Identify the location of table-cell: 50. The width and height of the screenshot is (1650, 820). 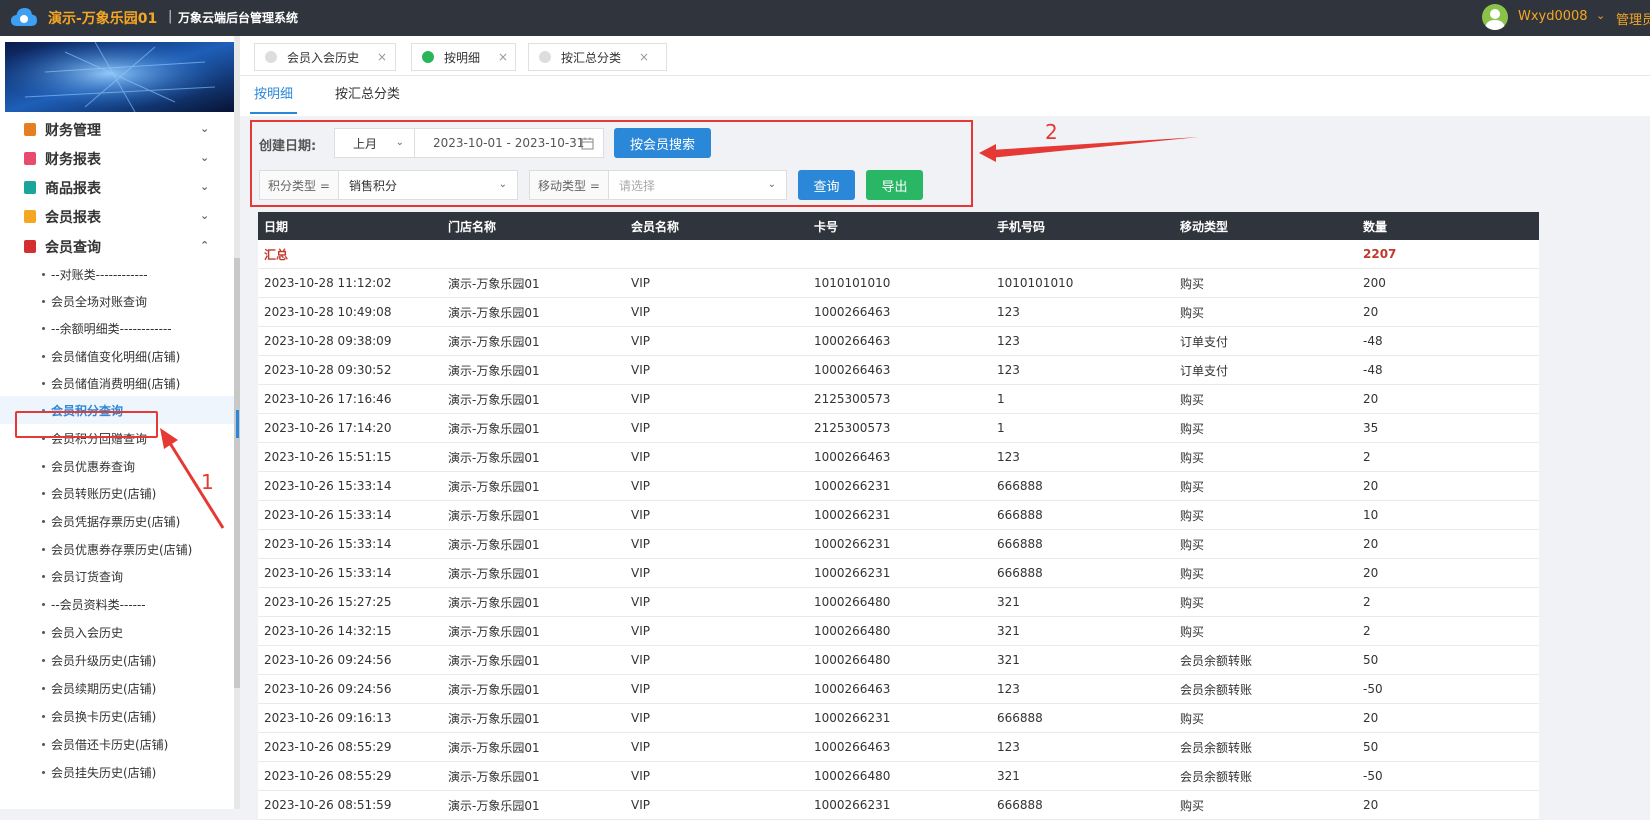
(1371, 747).